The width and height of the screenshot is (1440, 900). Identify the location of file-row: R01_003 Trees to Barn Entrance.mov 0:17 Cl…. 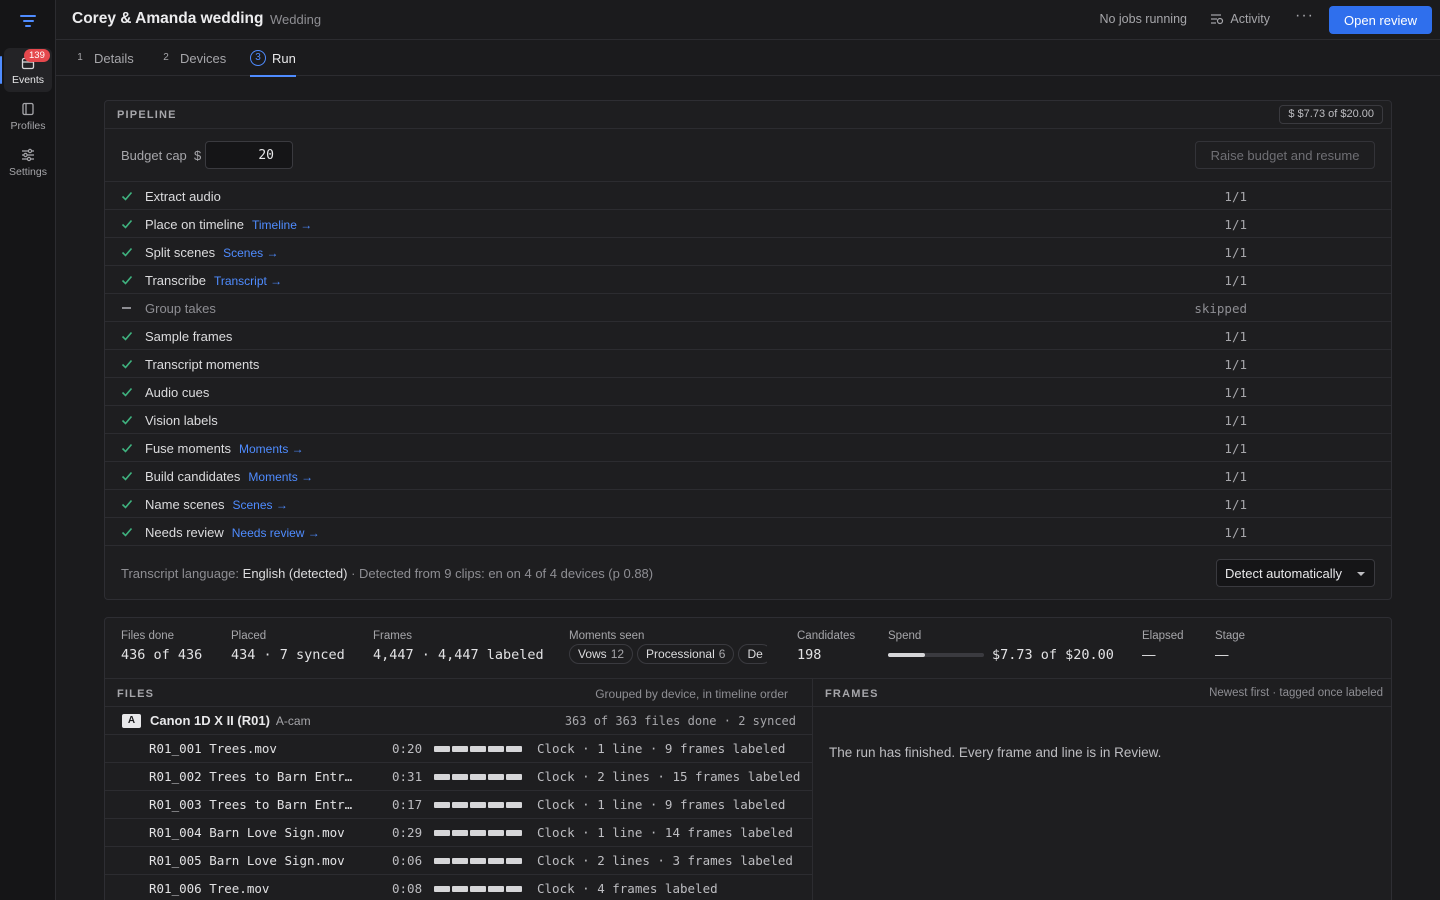
(458, 805).